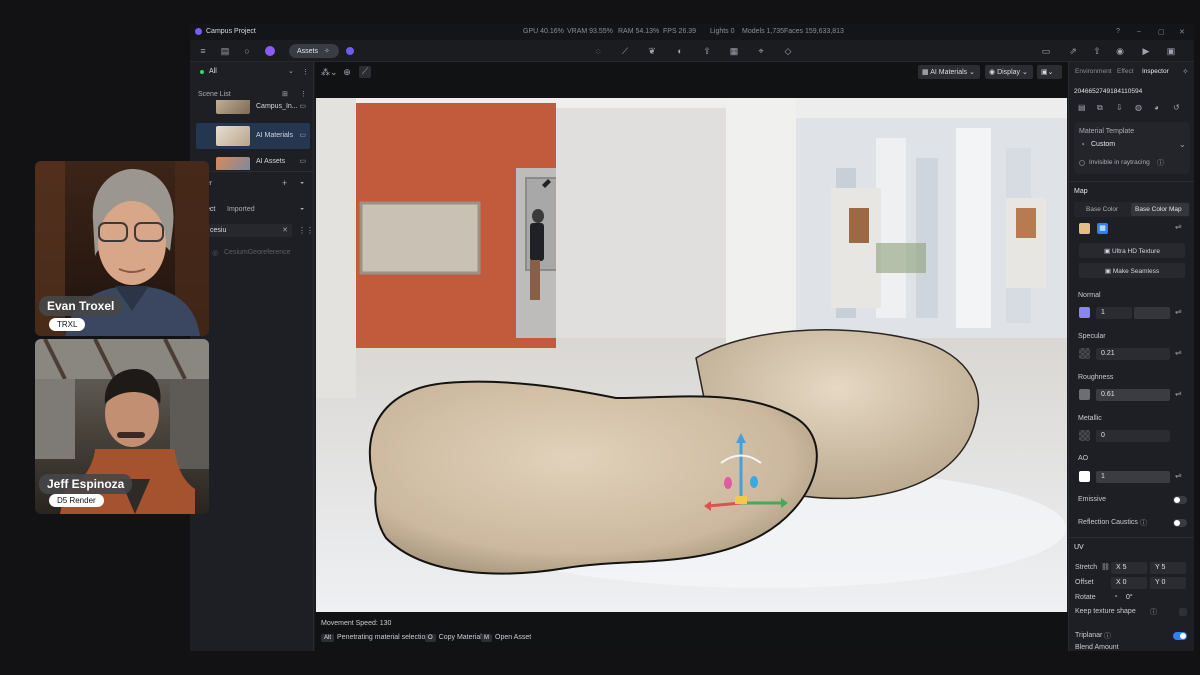 This screenshot has width=1200, height=675. Describe the element at coordinates (652, 51) in the screenshot. I see `leaf-icon: ❦` at that location.